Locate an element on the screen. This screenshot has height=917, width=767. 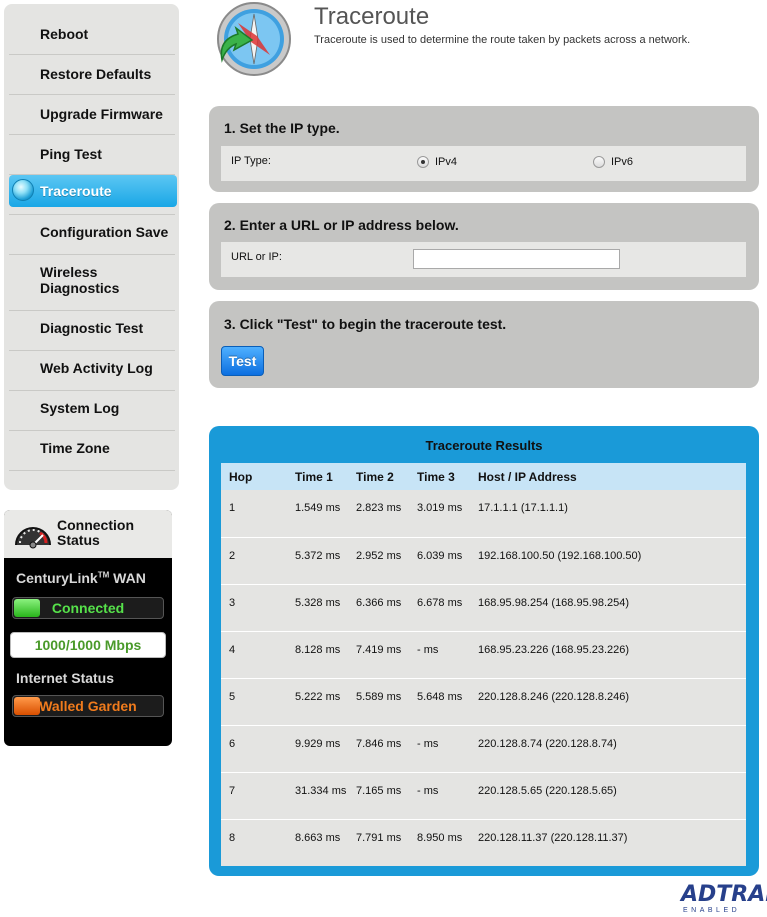
ipv4-radio-label: IPv4 is located at coordinates (446, 162).